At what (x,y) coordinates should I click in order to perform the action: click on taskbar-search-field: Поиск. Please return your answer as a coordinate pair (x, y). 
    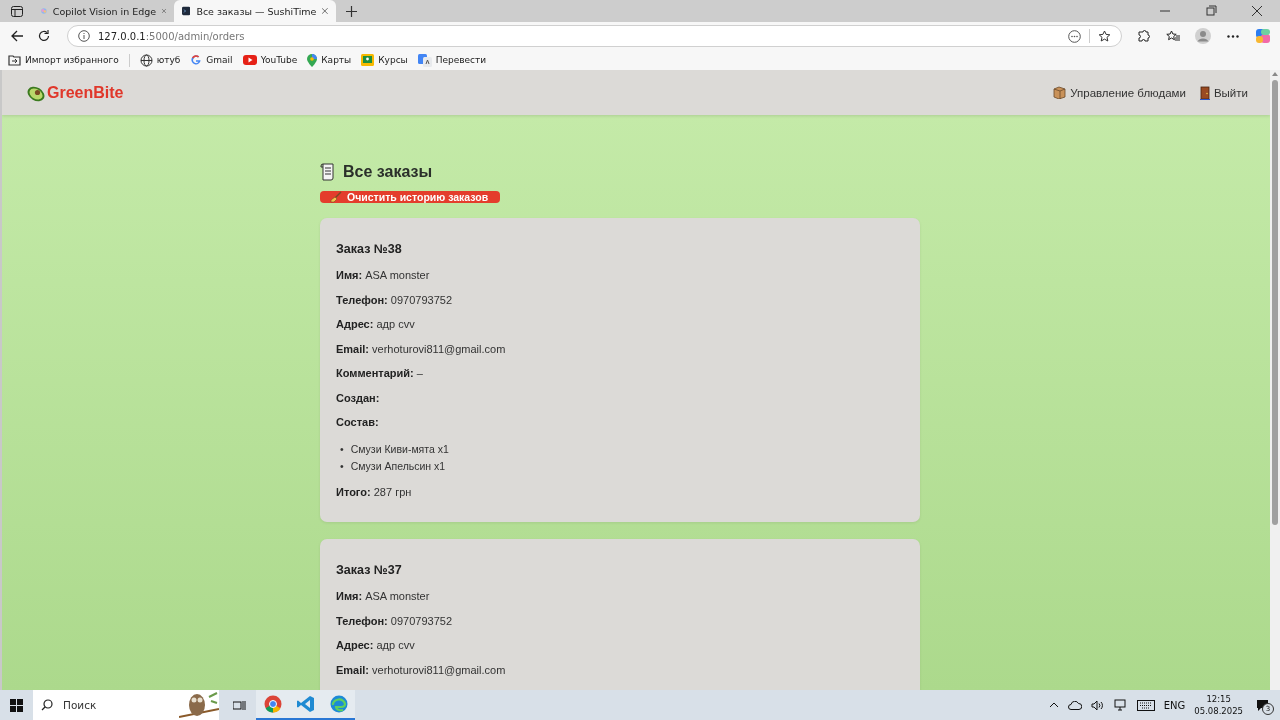
    Looking at the image, I should click on (126, 705).